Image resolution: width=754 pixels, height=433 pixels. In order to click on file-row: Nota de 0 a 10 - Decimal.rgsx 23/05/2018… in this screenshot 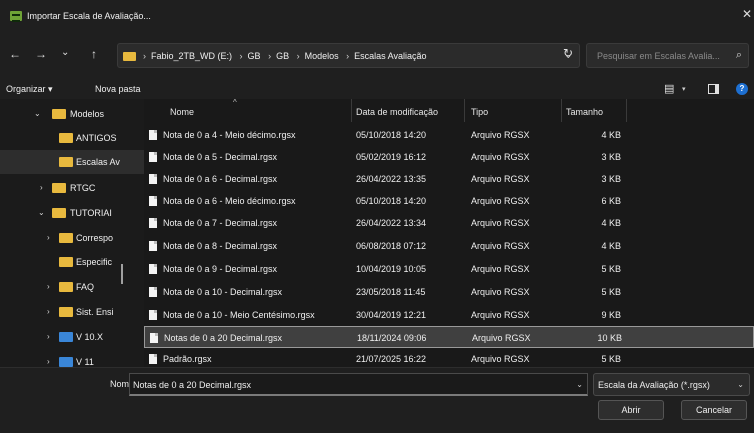, I will do `click(449, 292)`.